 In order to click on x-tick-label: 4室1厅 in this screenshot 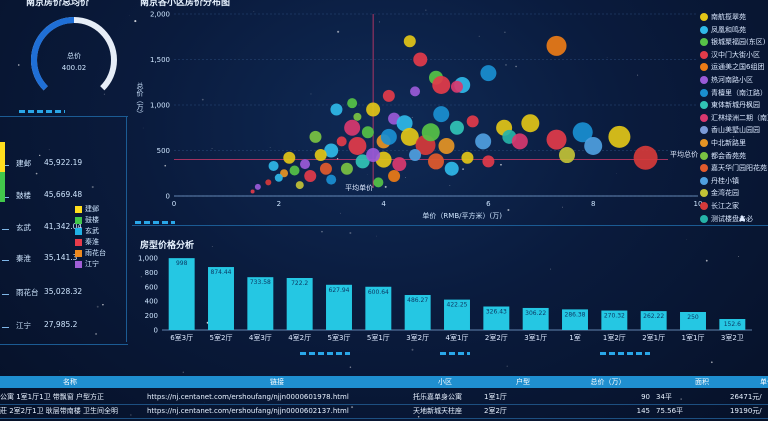, I will do `click(457, 337)`.